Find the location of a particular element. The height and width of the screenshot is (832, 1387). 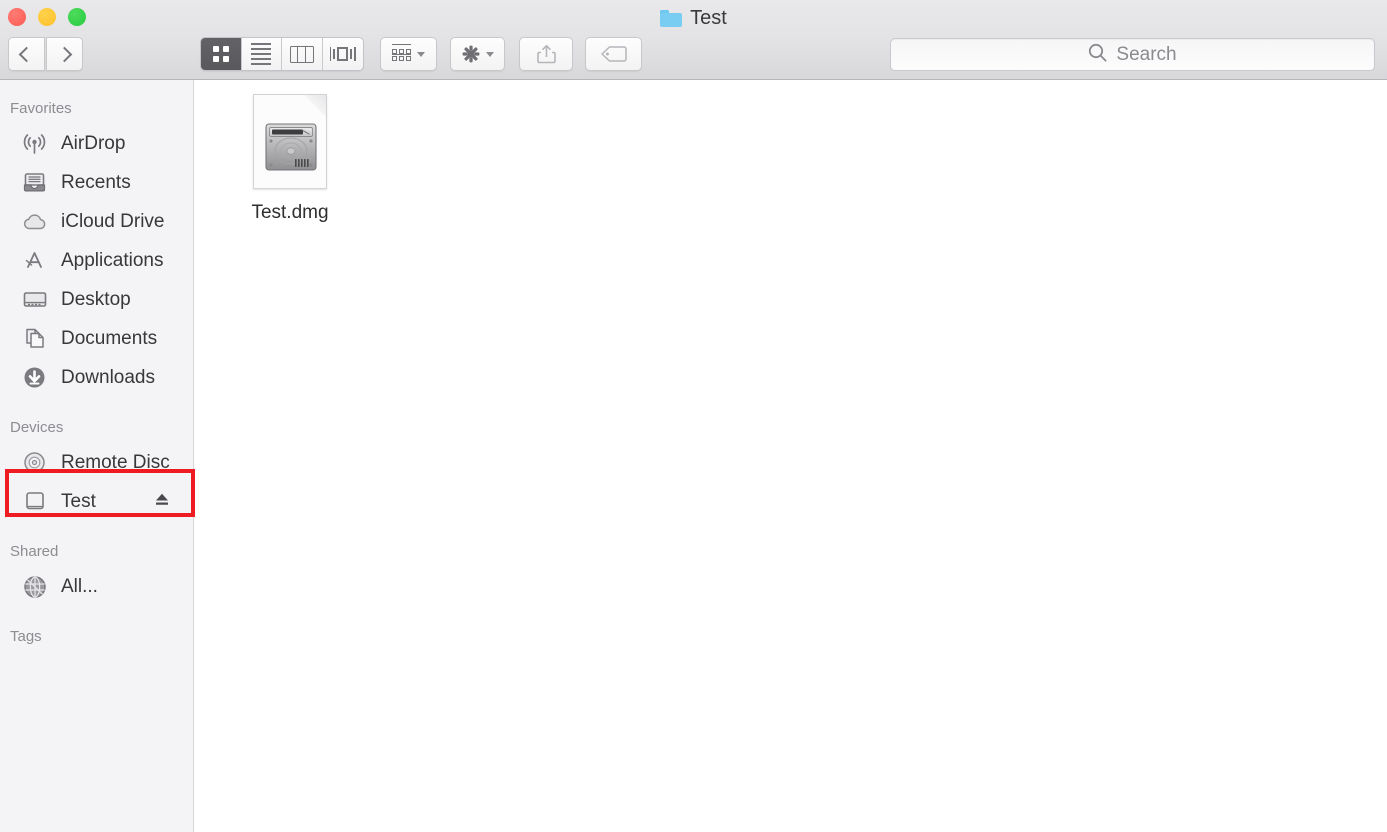

action-button is located at coordinates (477, 54).